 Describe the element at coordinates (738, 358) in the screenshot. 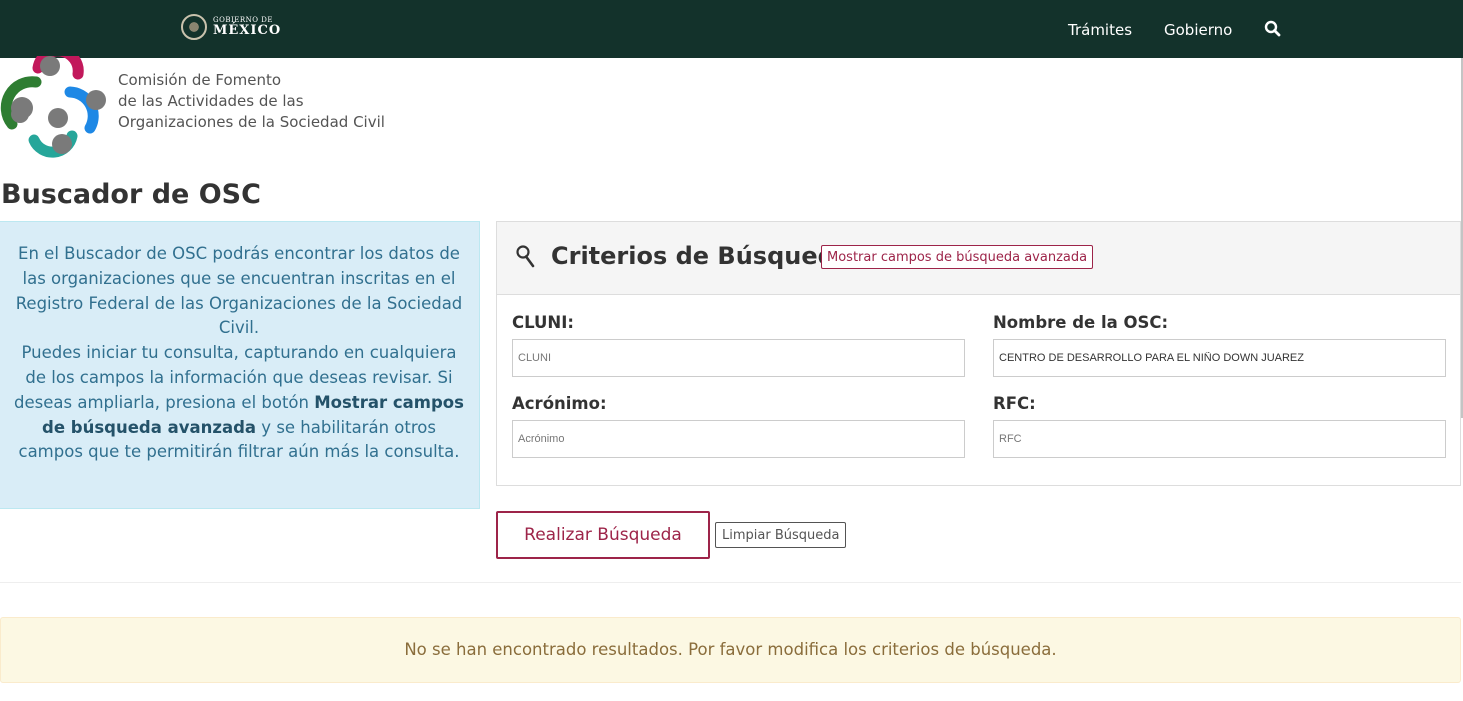

I see `cluni-input` at that location.